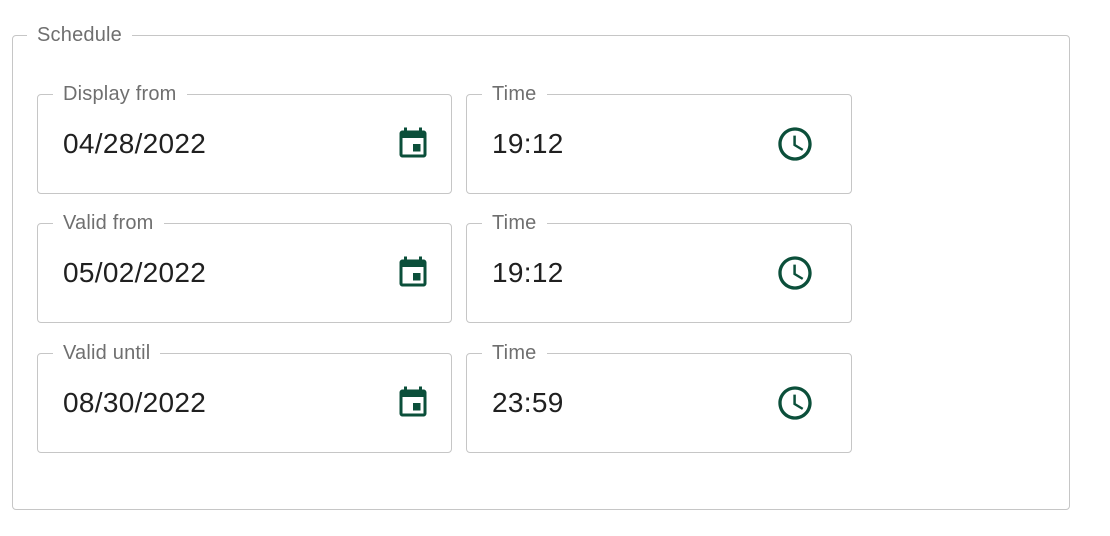 The height and width of the screenshot is (536, 1110). Describe the element at coordinates (134, 144) in the screenshot. I see `display-from-date-value: 04/28/2022` at that location.